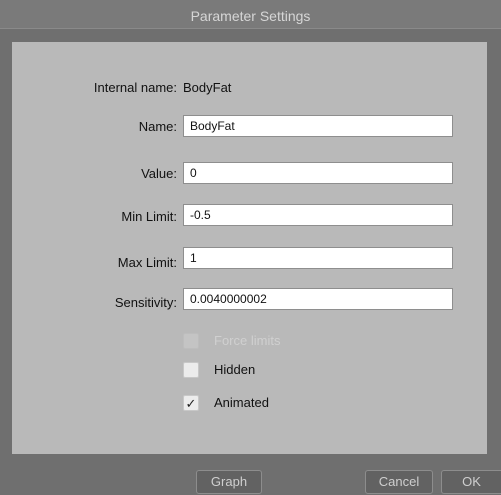  I want to click on hidden-checkbox, so click(191, 370).